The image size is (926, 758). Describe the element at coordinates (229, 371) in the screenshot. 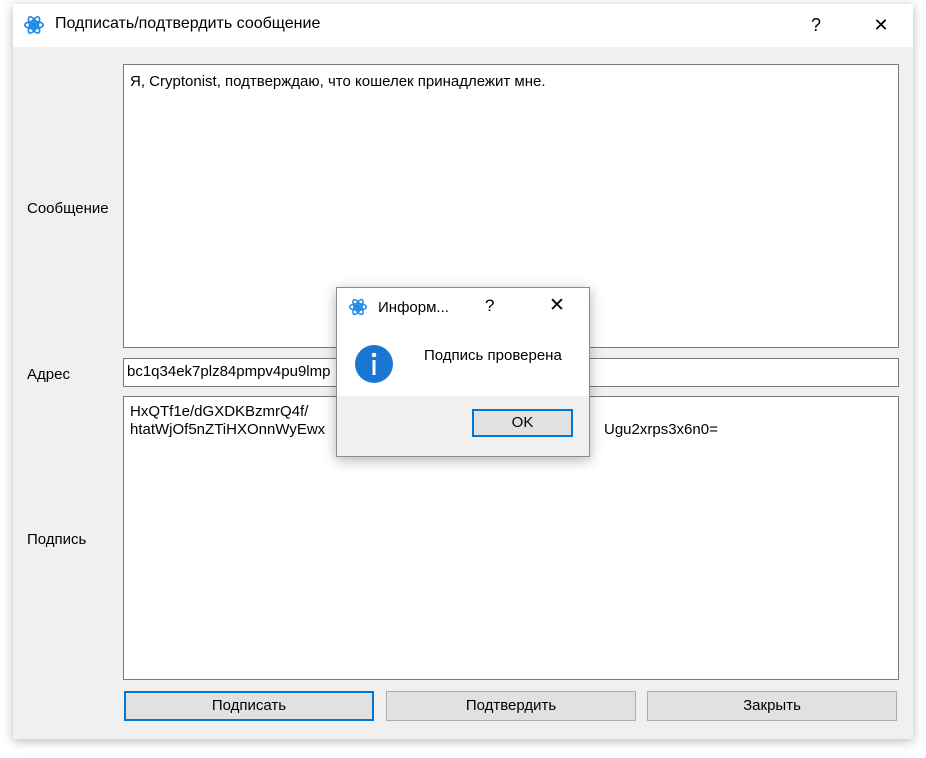

I see `address-text: bc1q34ek7plz84pmpv4pu9lmp` at that location.